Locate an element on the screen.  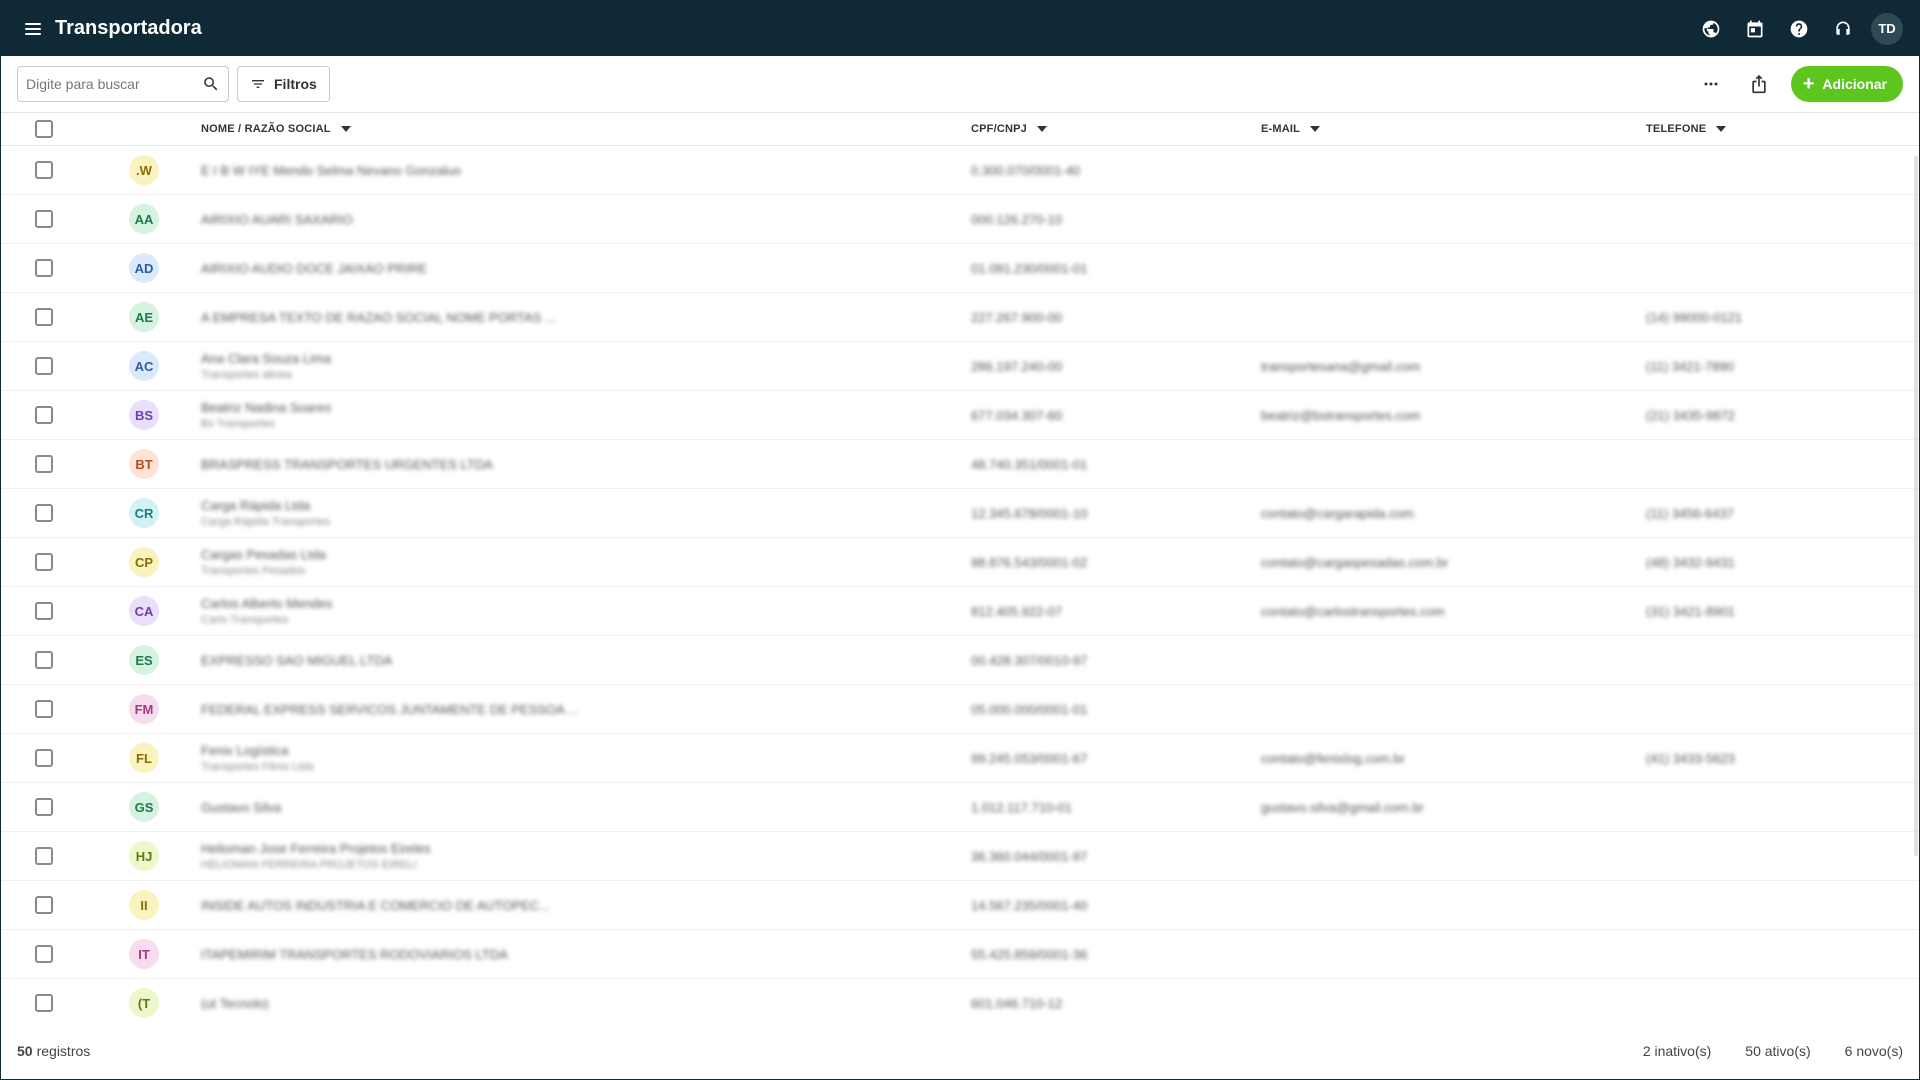
carrier-document: 601.046.710-12 is located at coordinates (1017, 1003).